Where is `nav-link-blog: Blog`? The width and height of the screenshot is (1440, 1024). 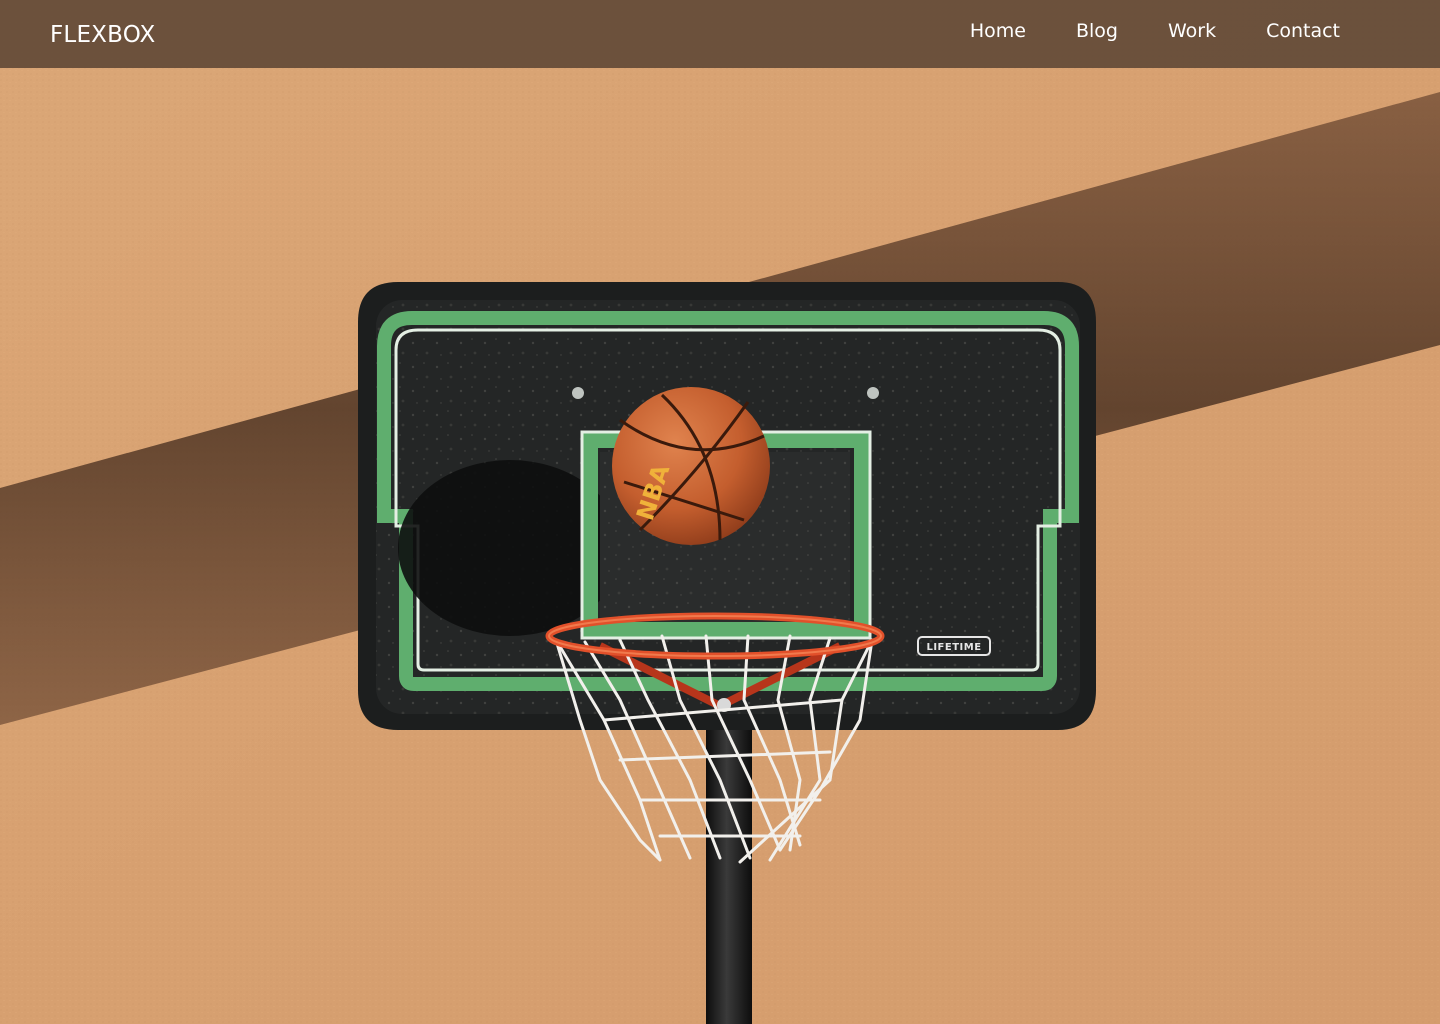 nav-link-blog: Blog is located at coordinates (1097, 31).